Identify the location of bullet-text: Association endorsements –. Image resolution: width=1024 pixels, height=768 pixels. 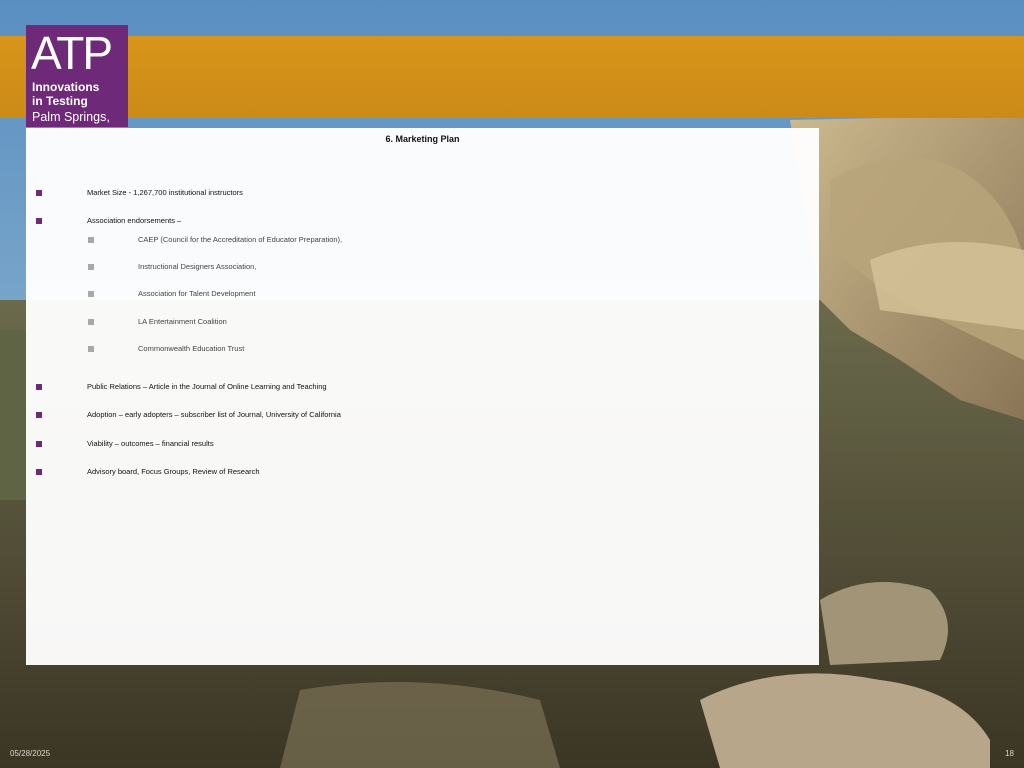
(134, 220).